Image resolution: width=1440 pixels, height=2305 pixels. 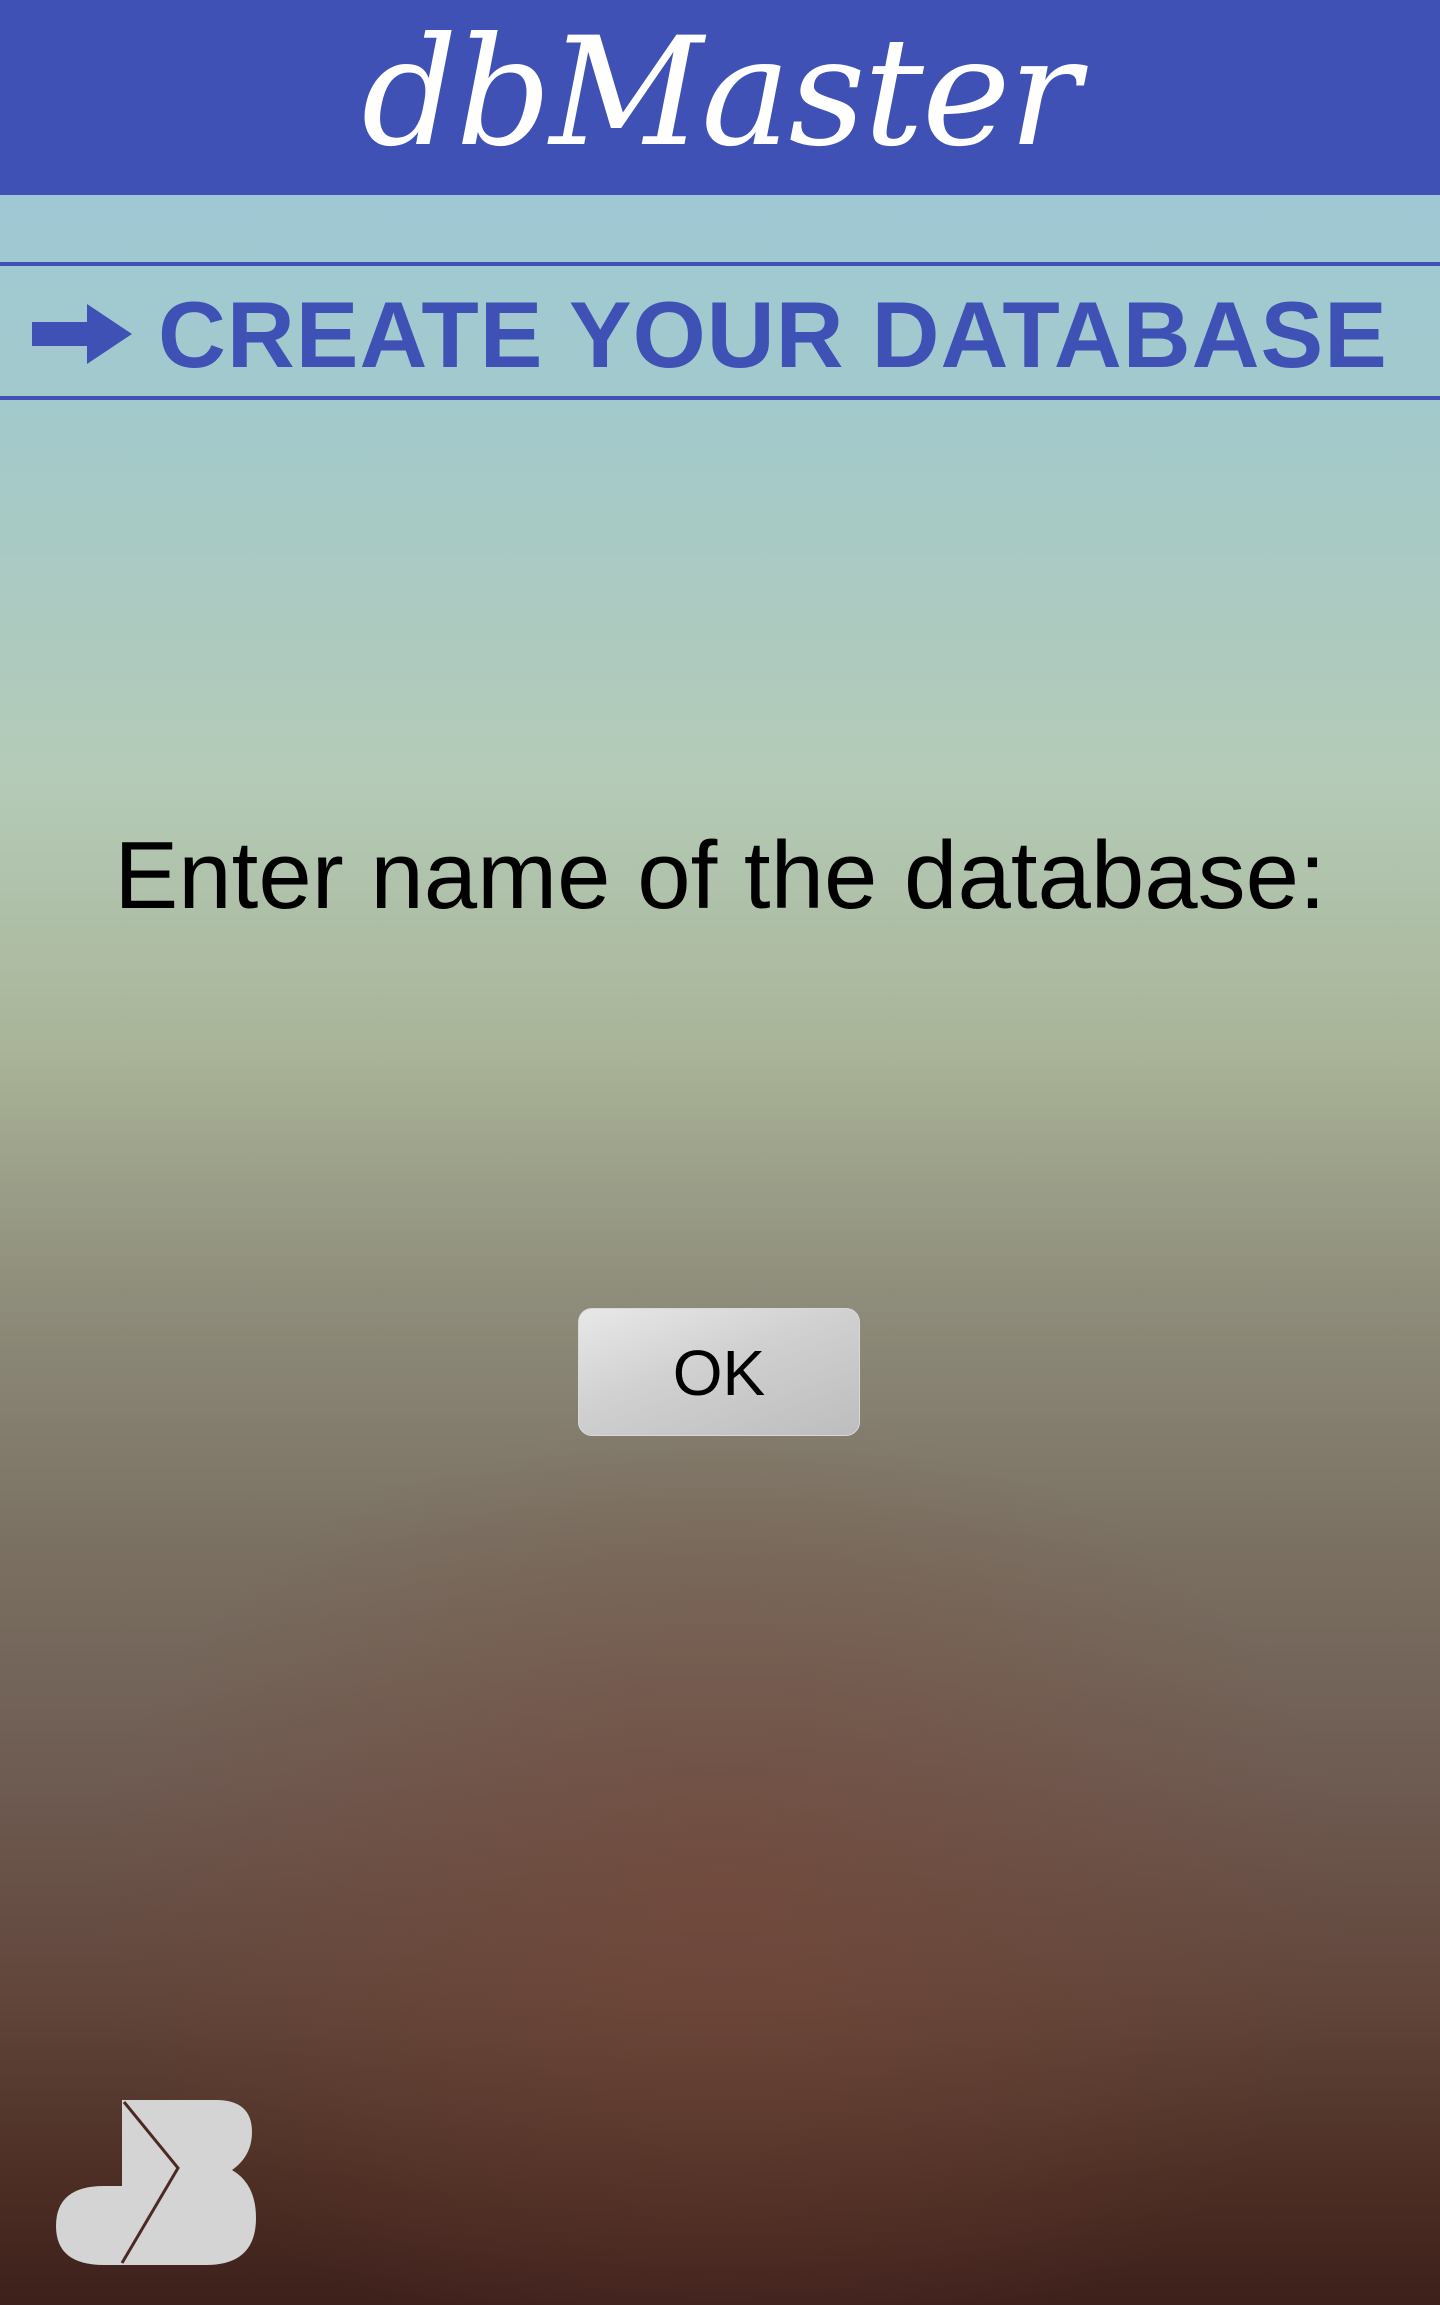 What do you see at coordinates (720, 875) in the screenshot?
I see `database-name-prompt: Enter name of the database:` at bounding box center [720, 875].